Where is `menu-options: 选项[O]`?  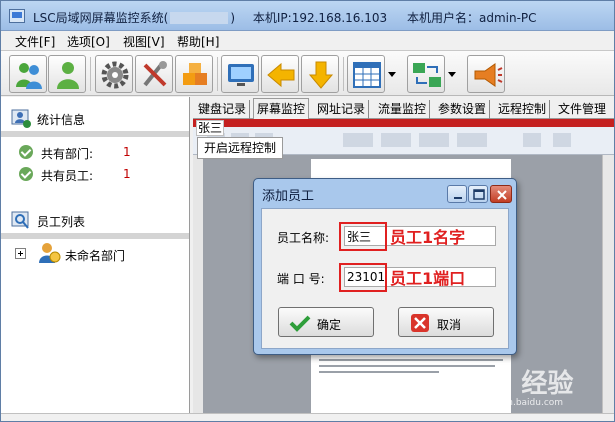
menu-options: 选项[O] is located at coordinates (88, 41).